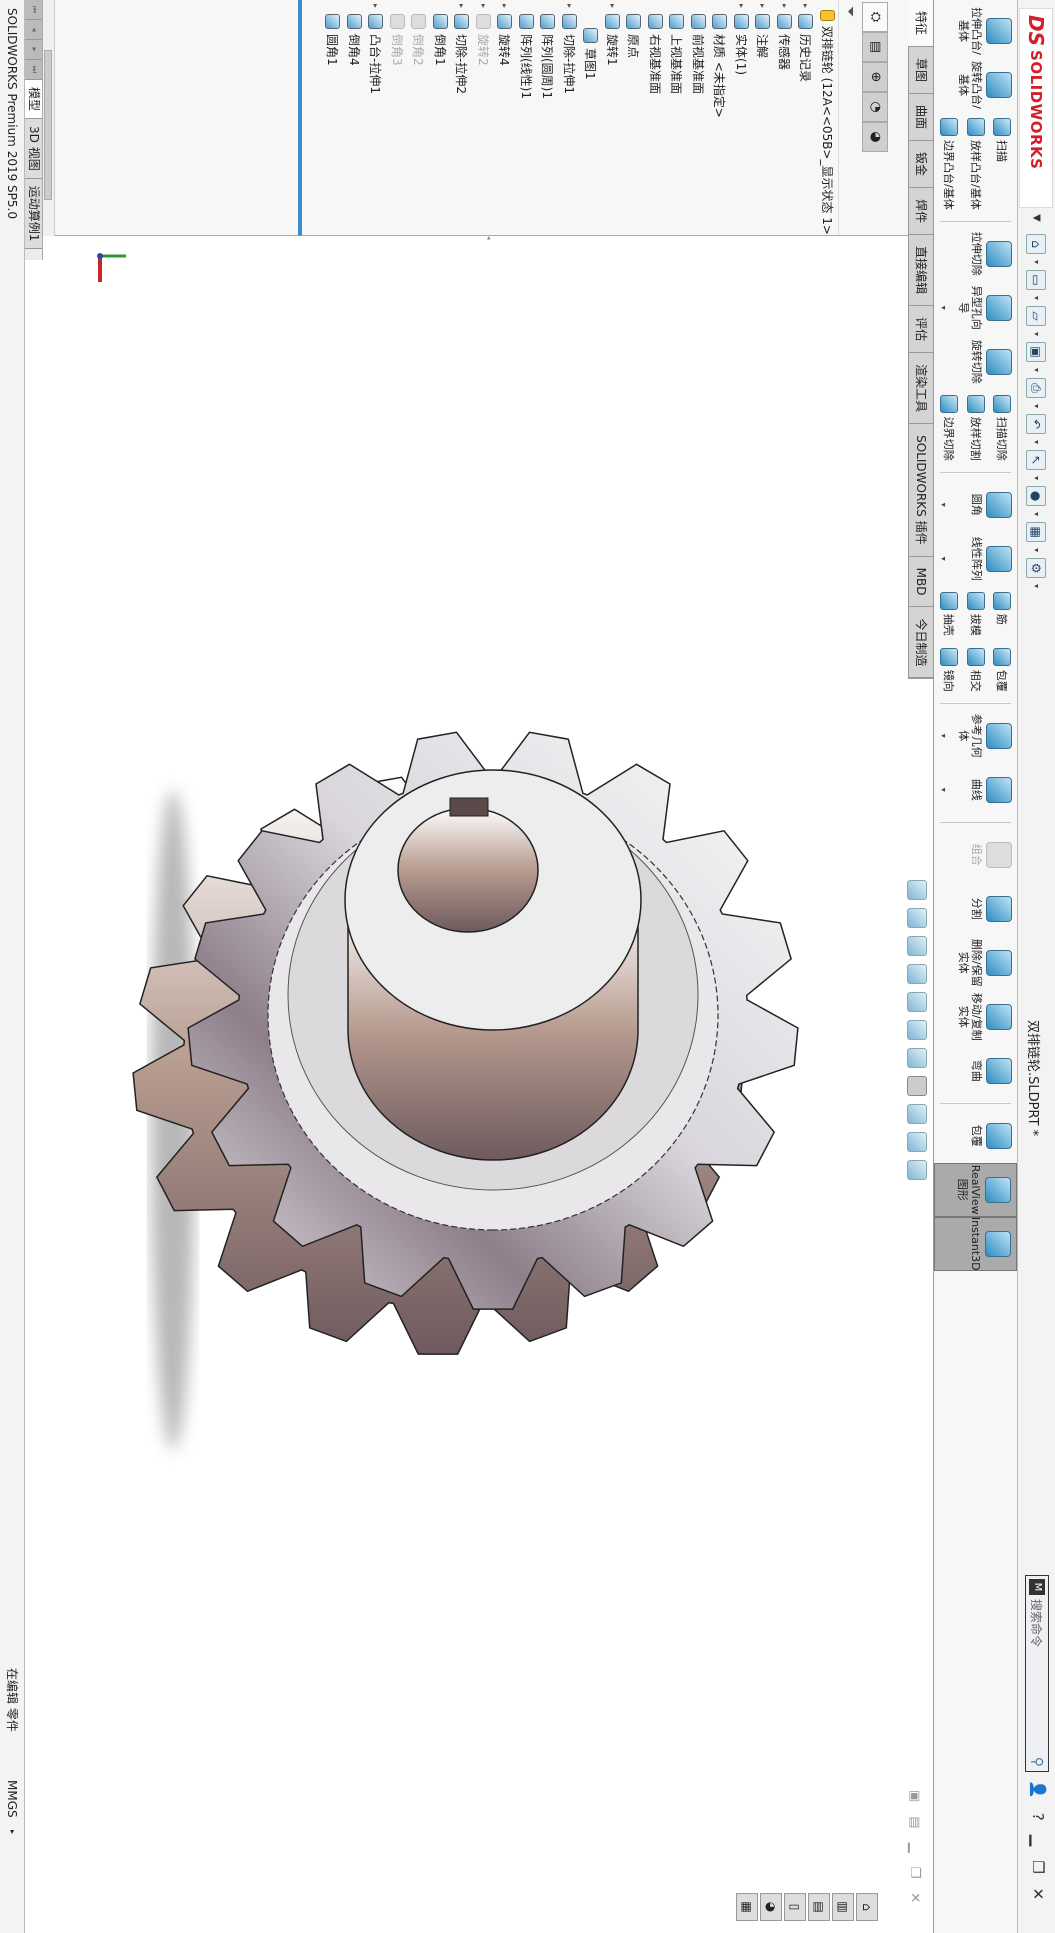  Describe the element at coordinates (1038, 1841) in the screenshot. I see `minimize-icon: ▁` at that location.